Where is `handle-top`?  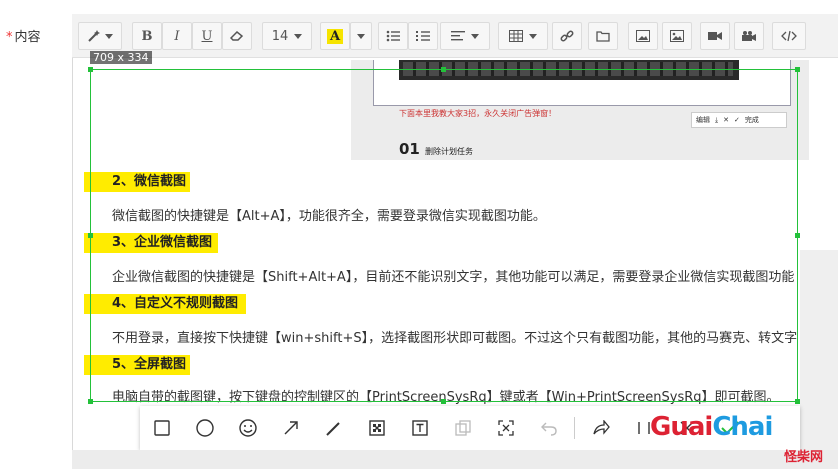
handle-top is located at coordinates (443, 69).